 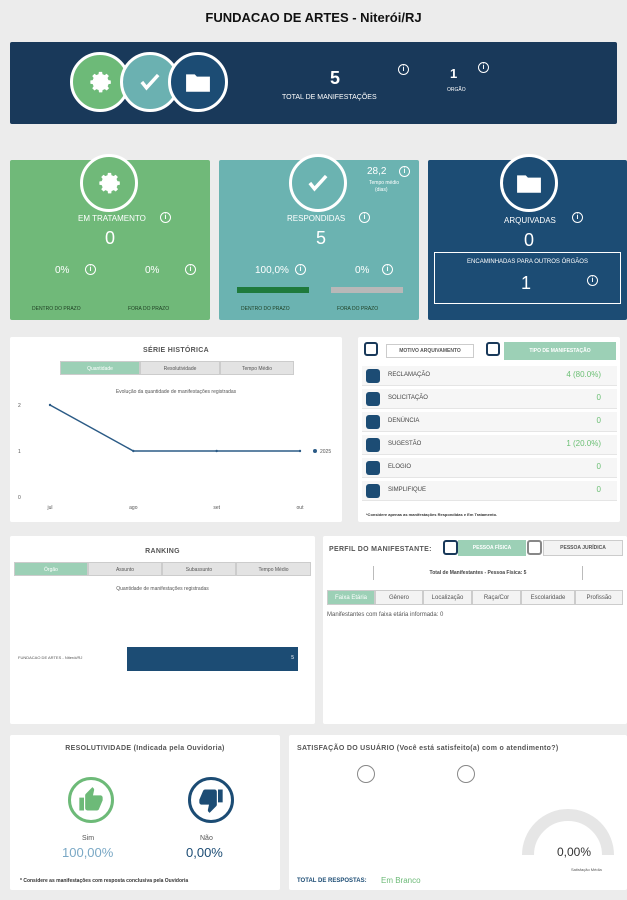 I want to click on tipo-label: RECLAMAÇÃO, so click(x=409, y=375).